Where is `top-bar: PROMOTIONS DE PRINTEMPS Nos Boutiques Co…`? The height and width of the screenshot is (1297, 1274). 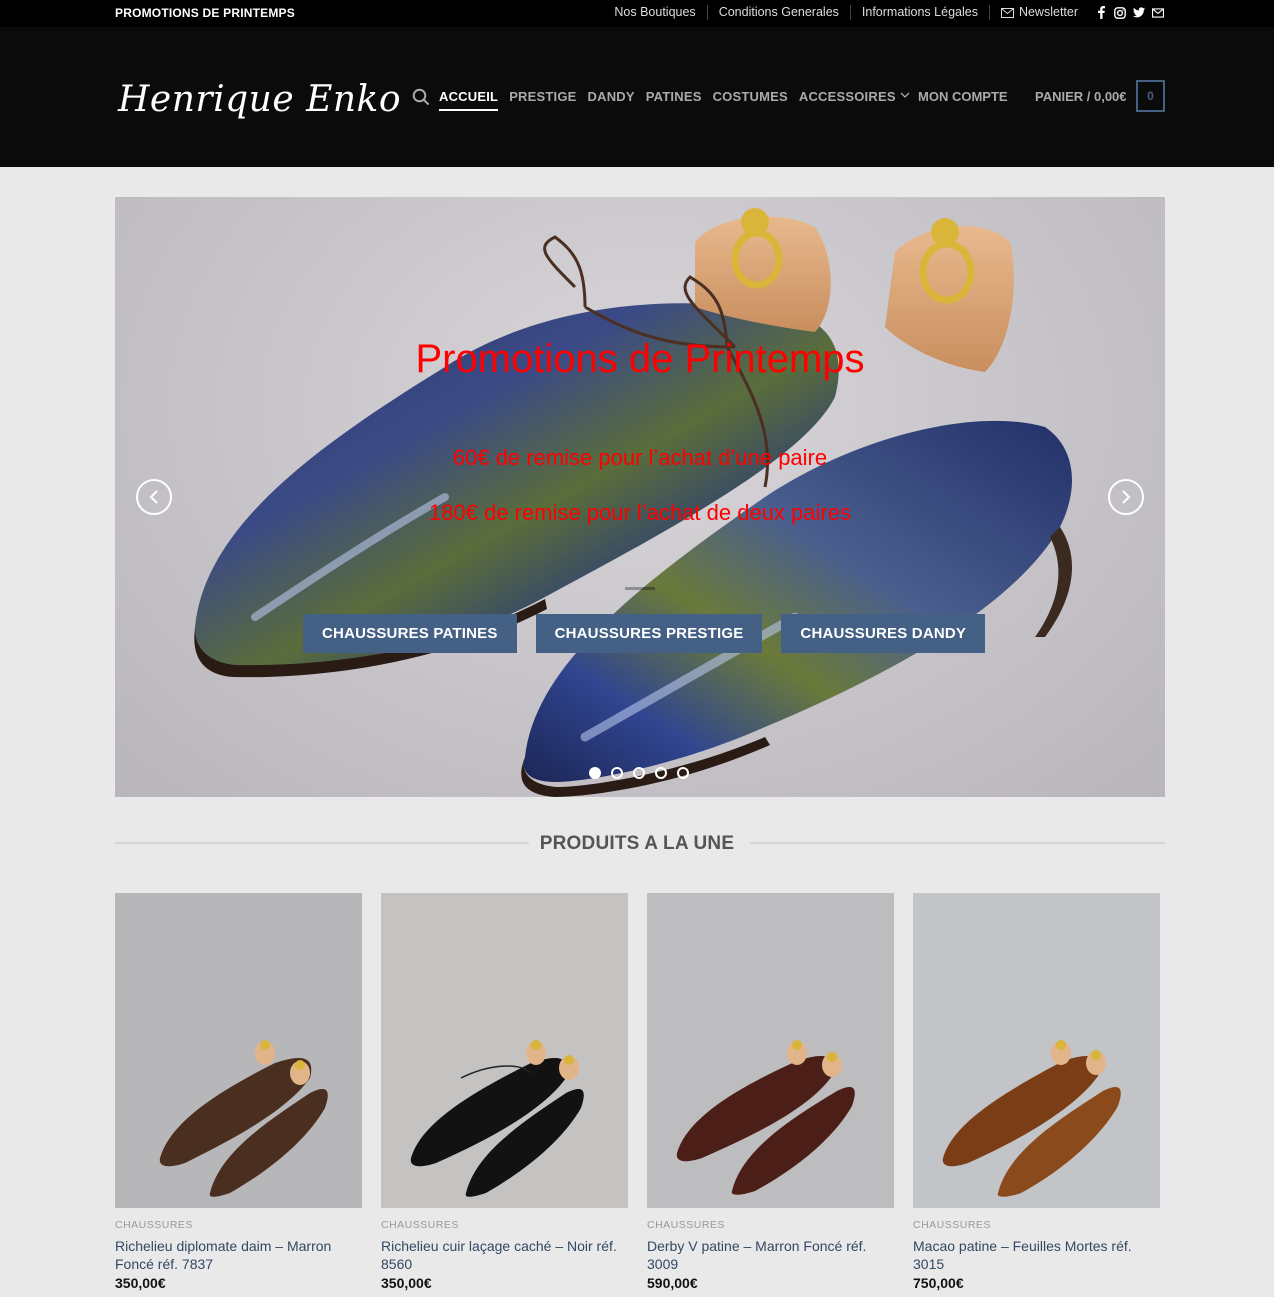
top-bar: PROMOTIONS DE PRINTEMPS Nos Boutiques Co… is located at coordinates (637, 13).